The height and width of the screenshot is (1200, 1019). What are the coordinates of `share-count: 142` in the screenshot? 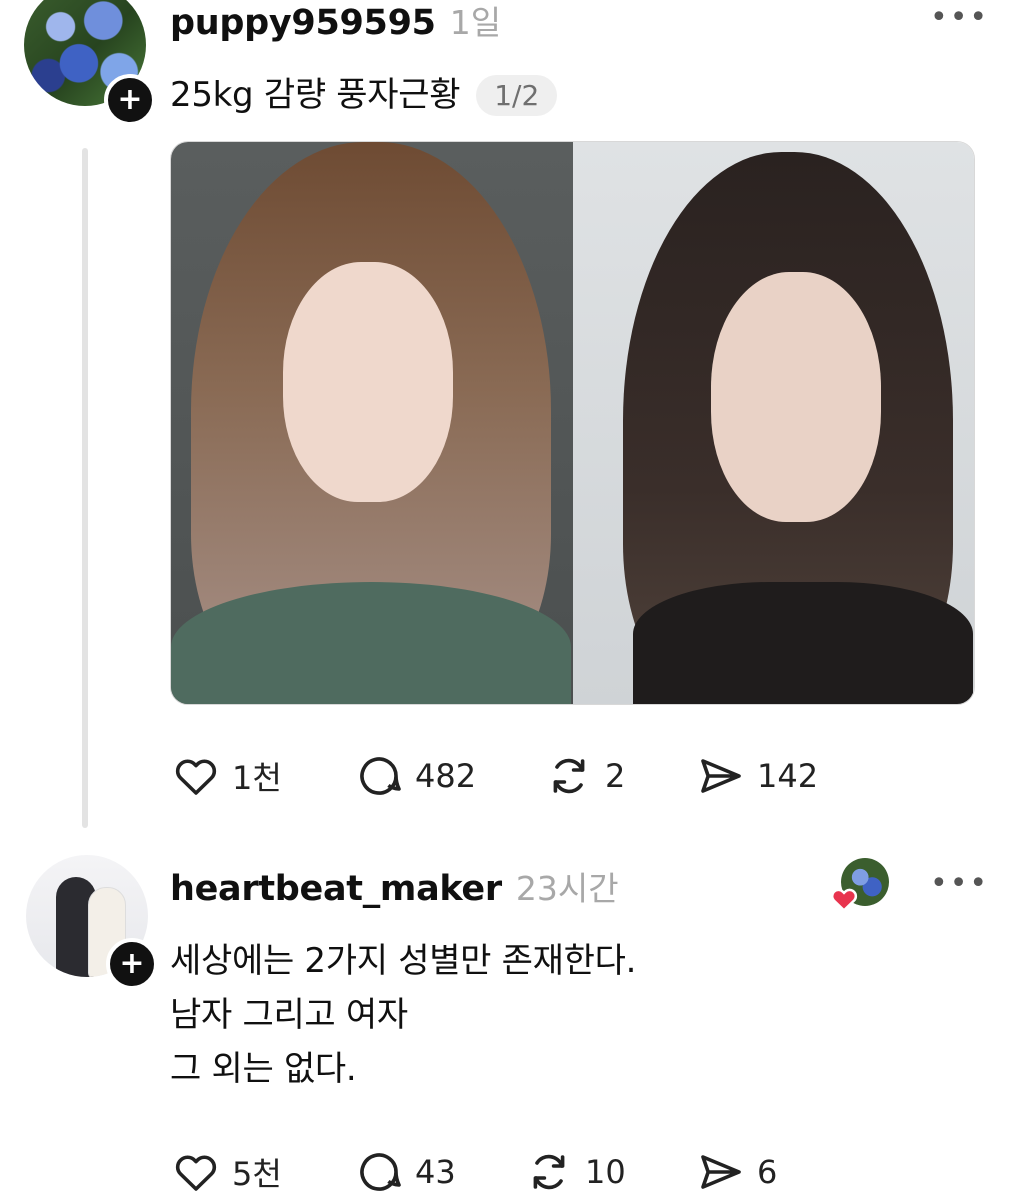 It's located at (788, 776).